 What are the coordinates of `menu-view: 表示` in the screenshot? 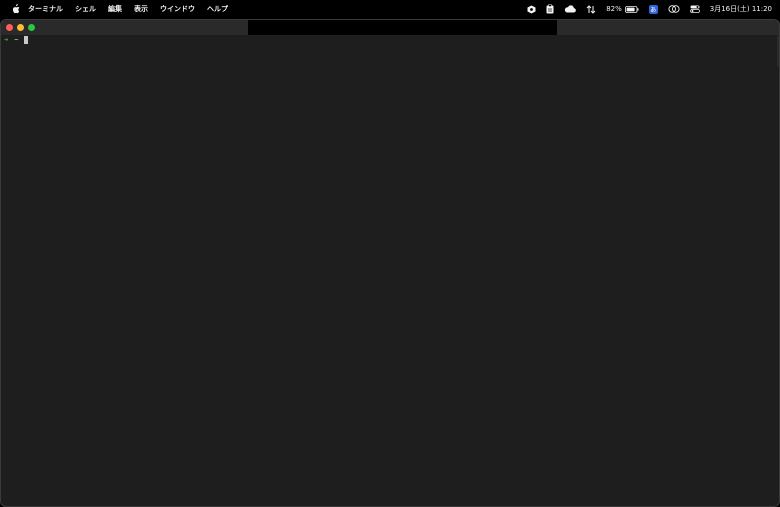 It's located at (141, 9).